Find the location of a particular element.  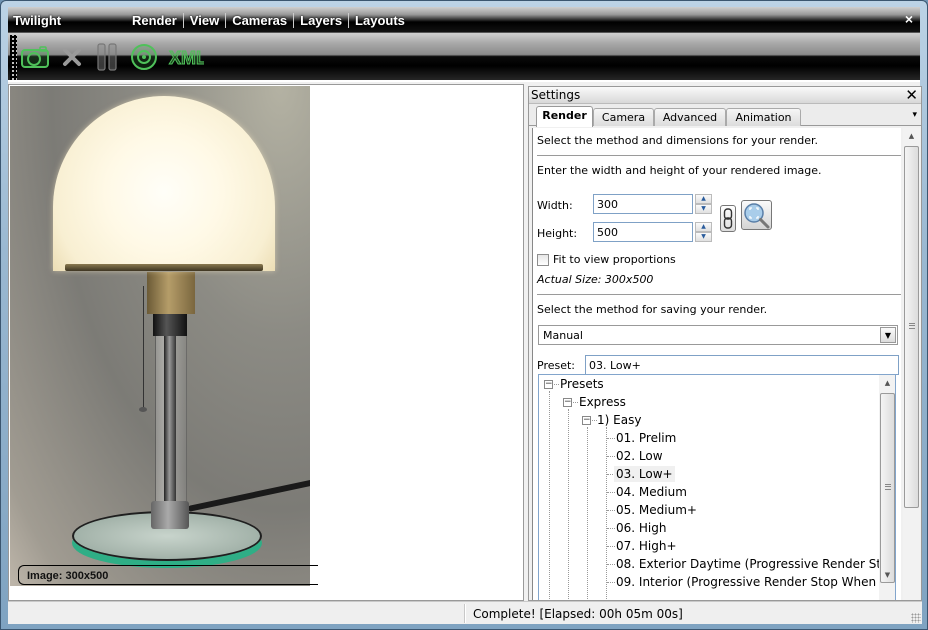

status-separator is located at coordinates (465, 613).